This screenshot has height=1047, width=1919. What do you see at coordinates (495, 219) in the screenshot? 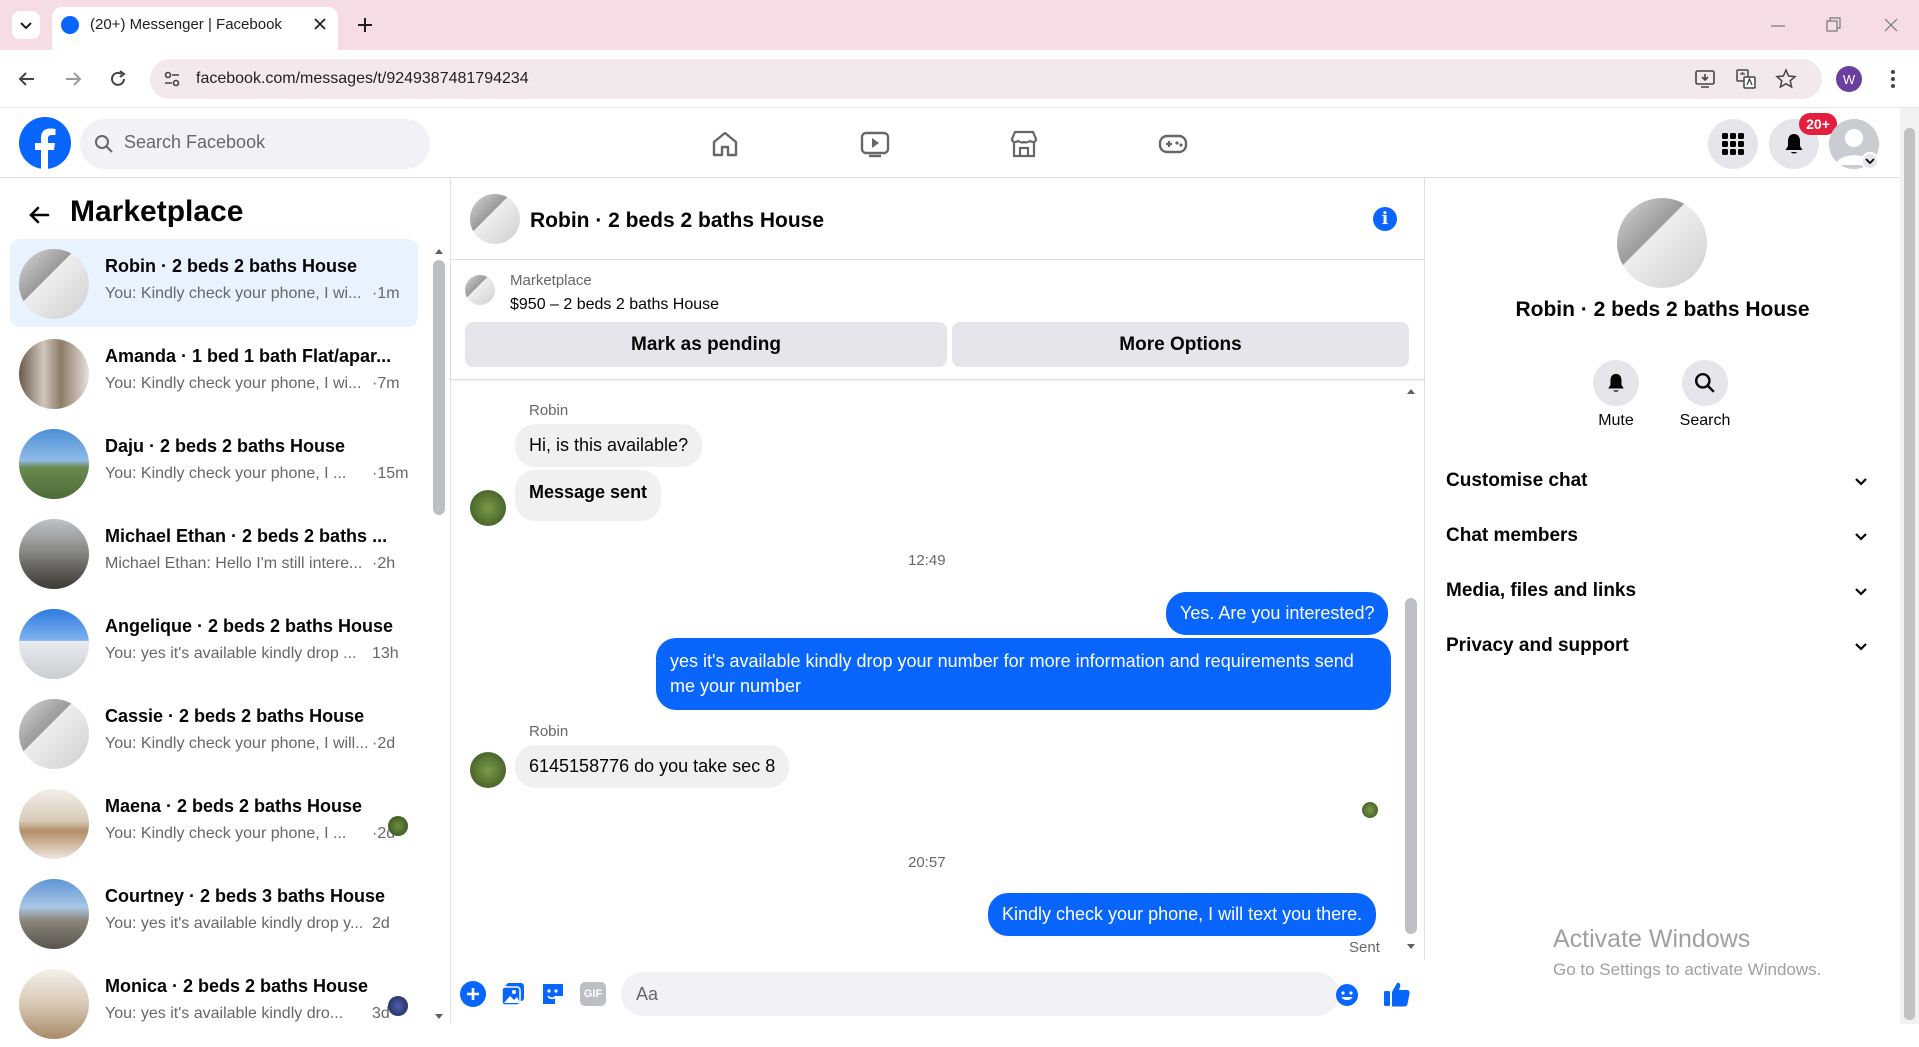
I see `chat-avatar` at bounding box center [495, 219].